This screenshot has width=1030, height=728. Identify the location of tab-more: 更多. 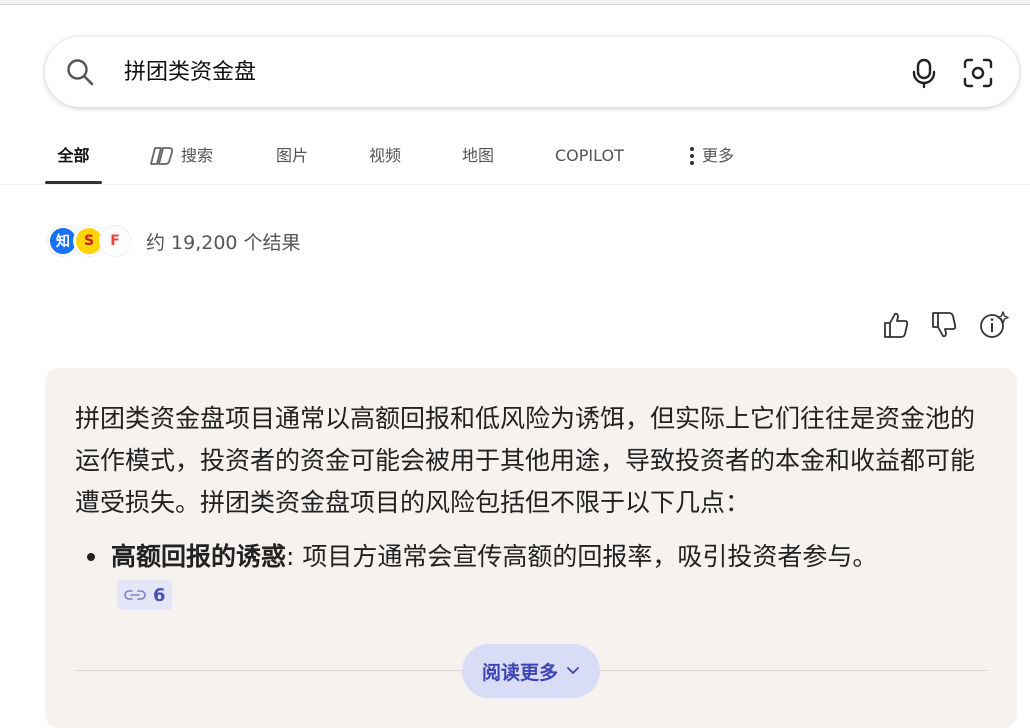
(711, 156).